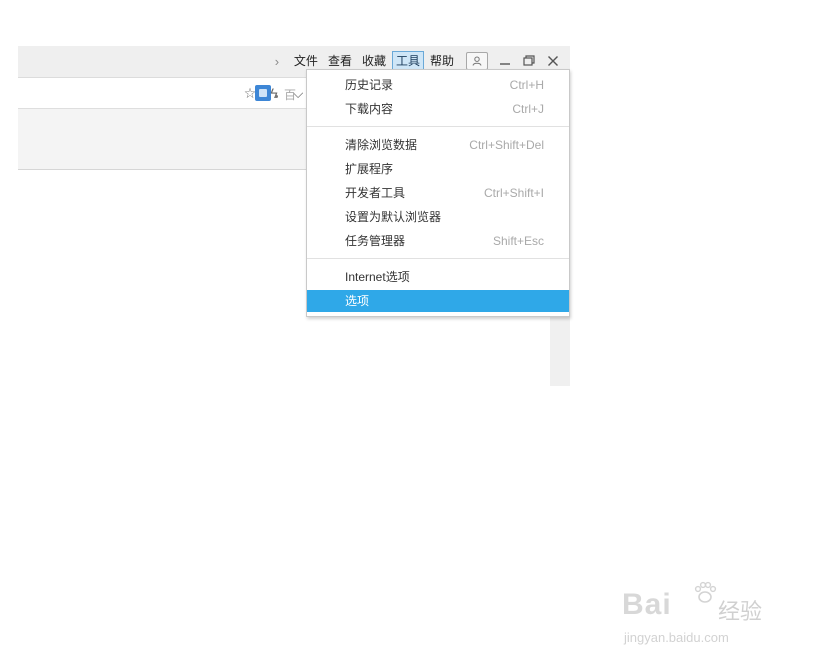 The height and width of the screenshot is (669, 814). Describe the element at coordinates (442, 61) in the screenshot. I see `menu-help: 帮助` at that location.